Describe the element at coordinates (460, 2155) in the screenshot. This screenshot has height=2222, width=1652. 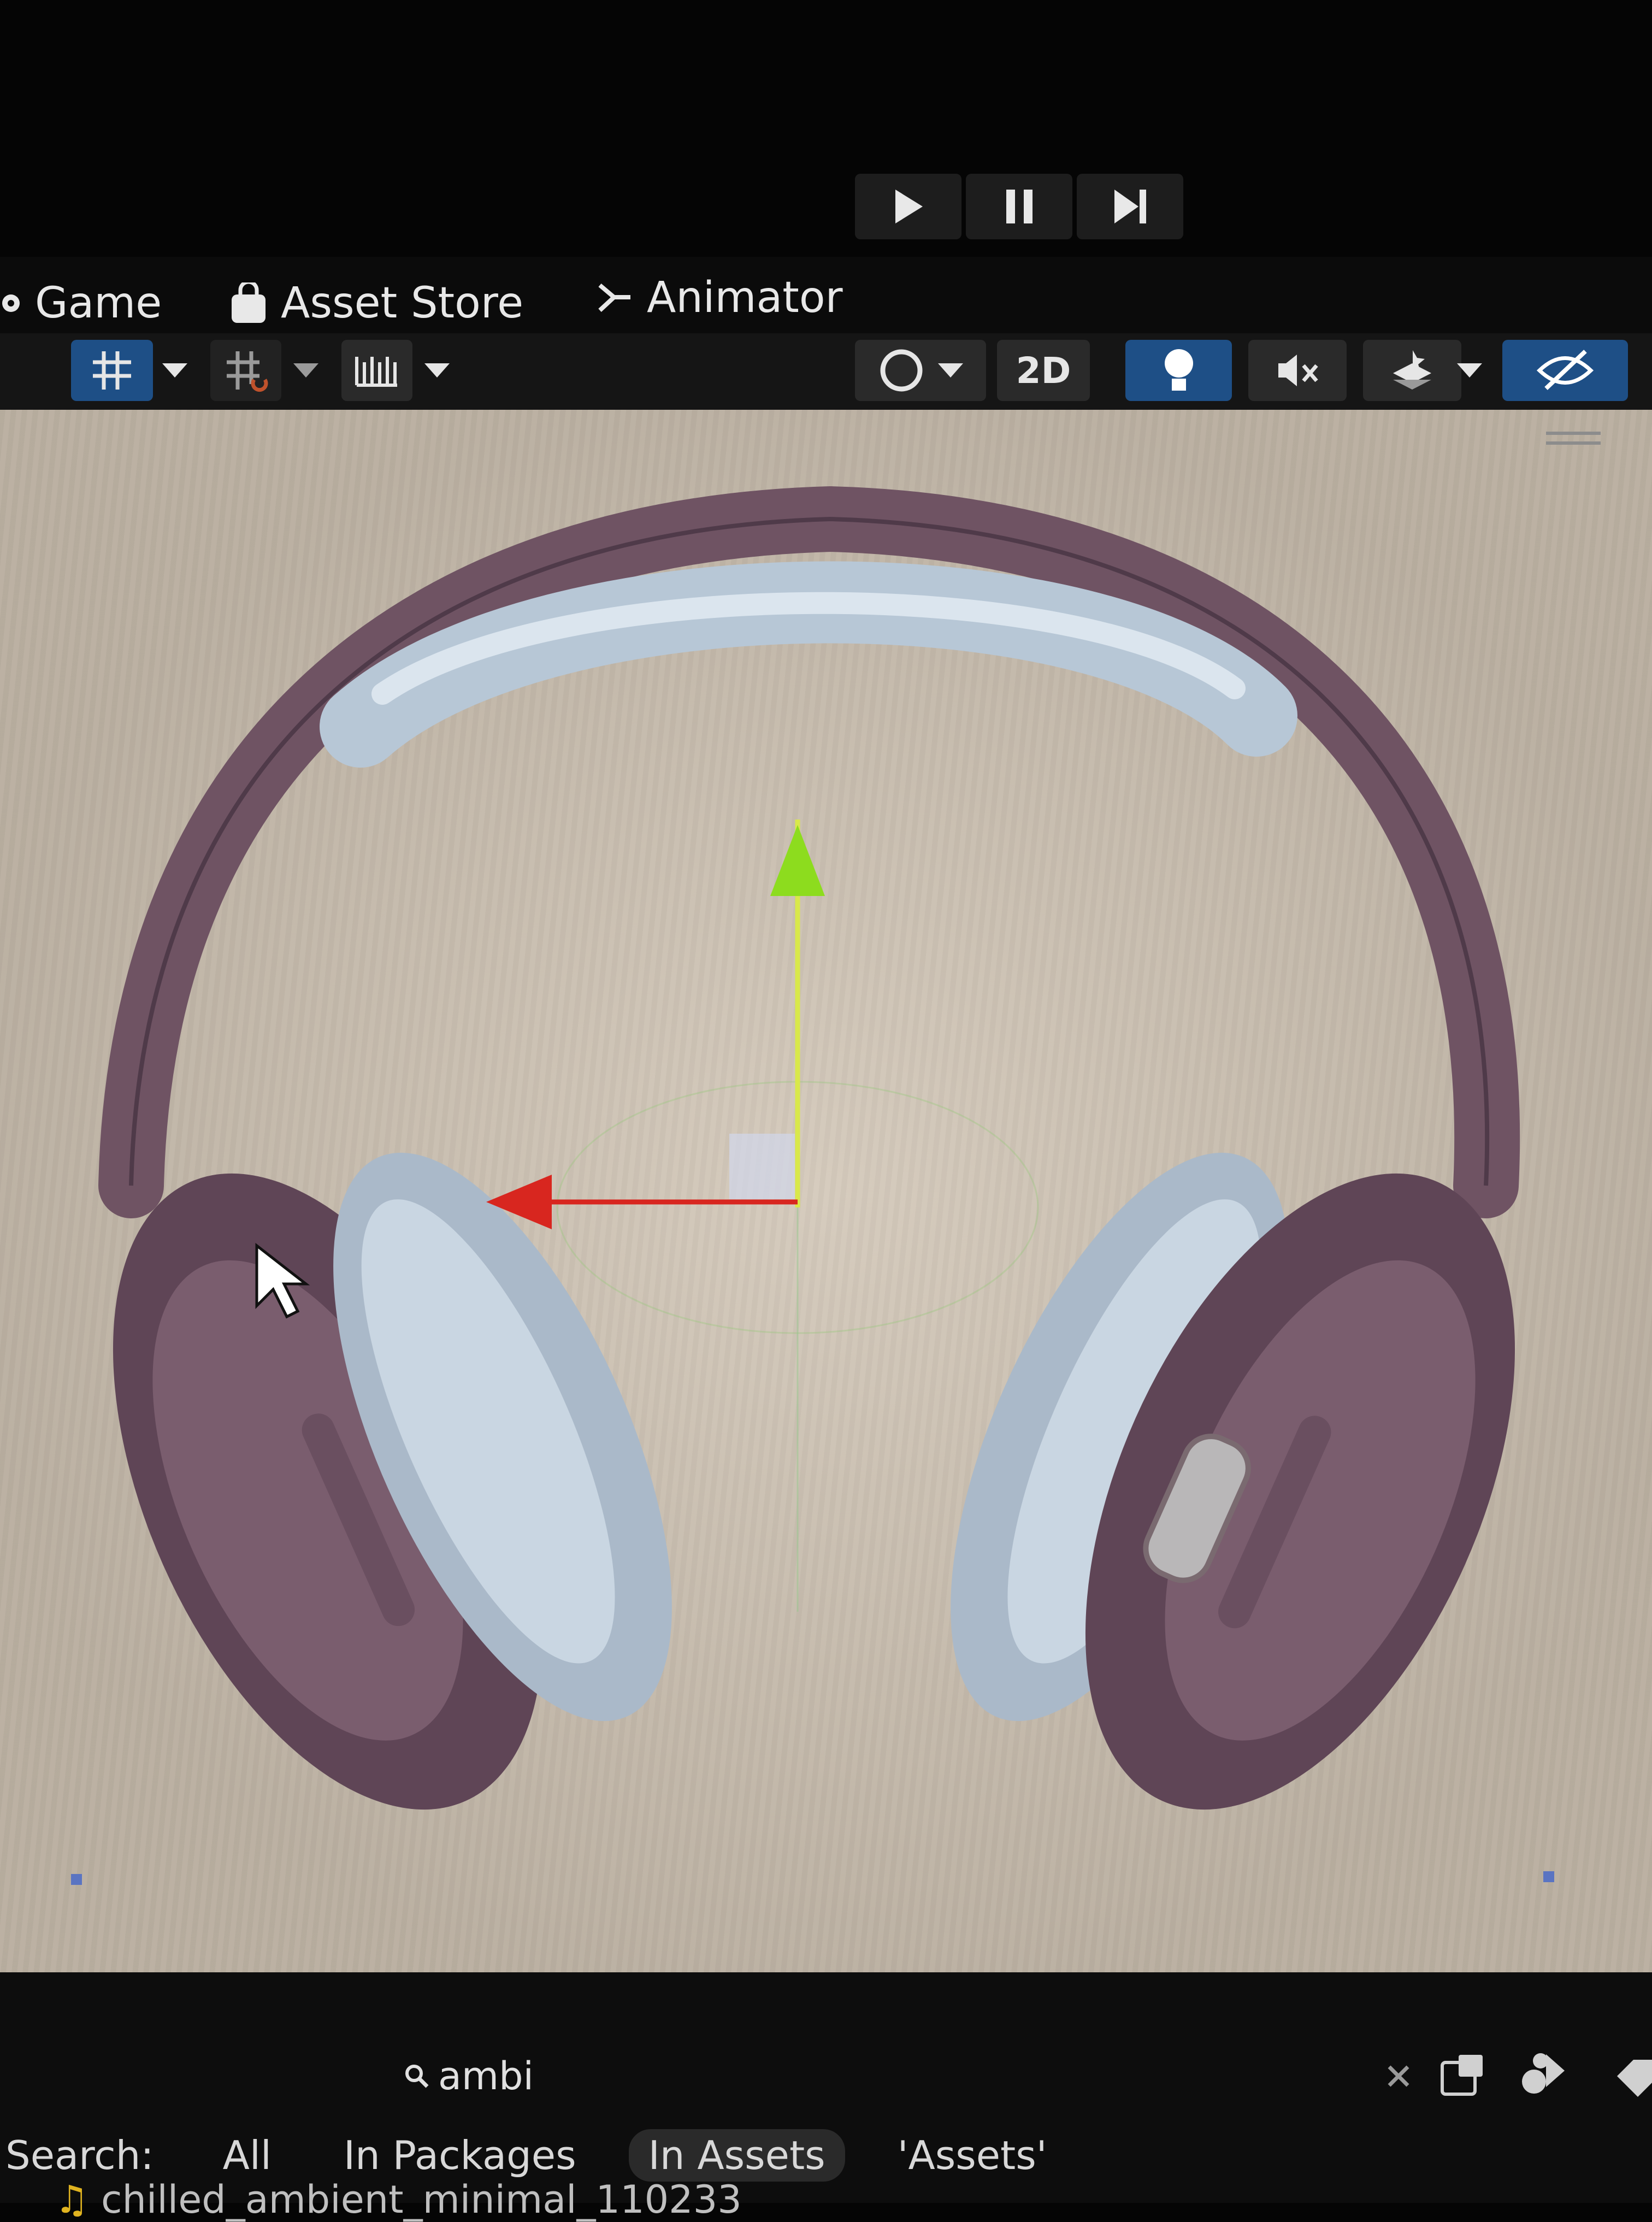
I see `scope-in-packages: In Packages` at that location.